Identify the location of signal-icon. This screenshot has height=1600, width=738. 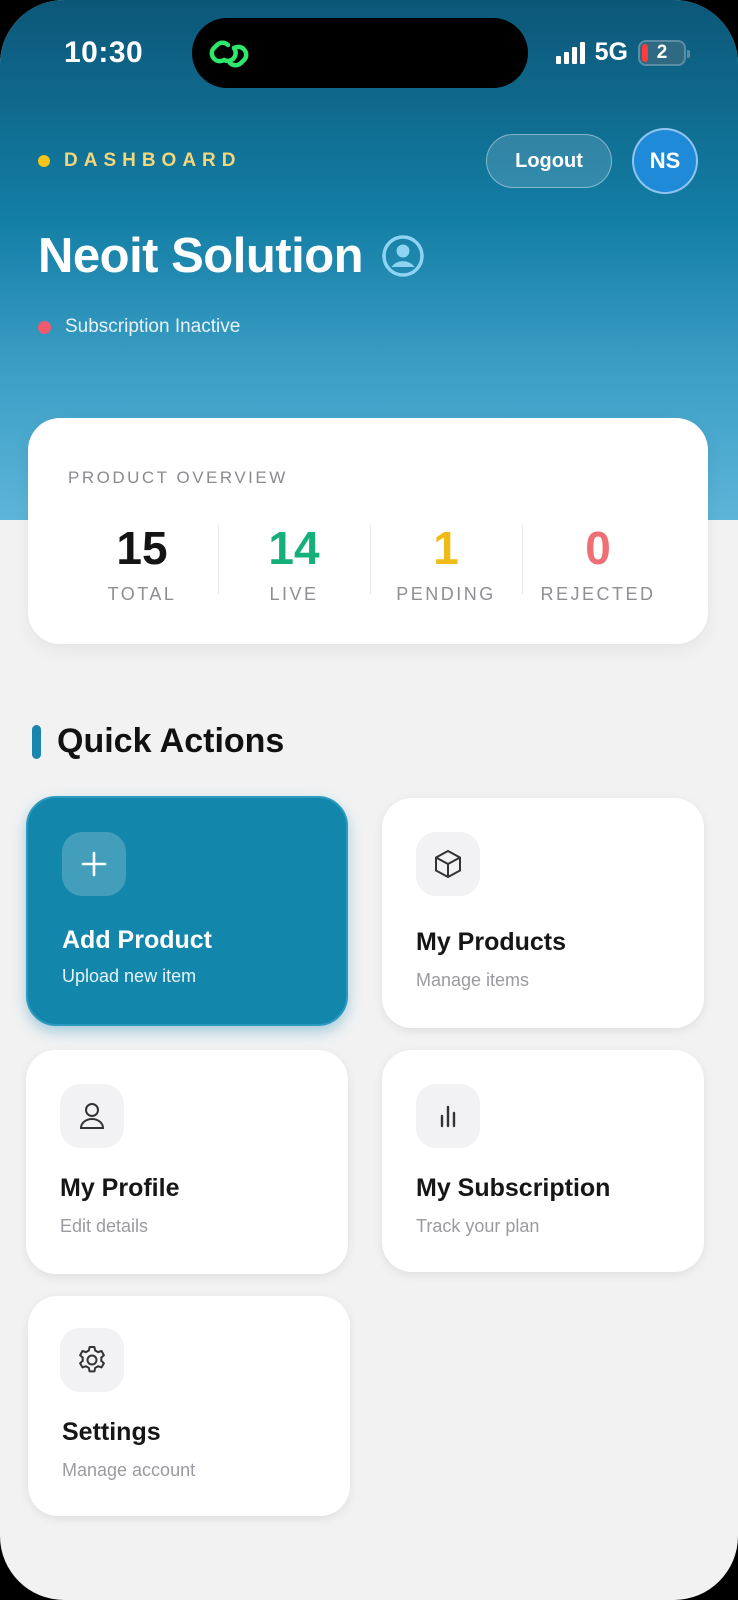
(570, 52).